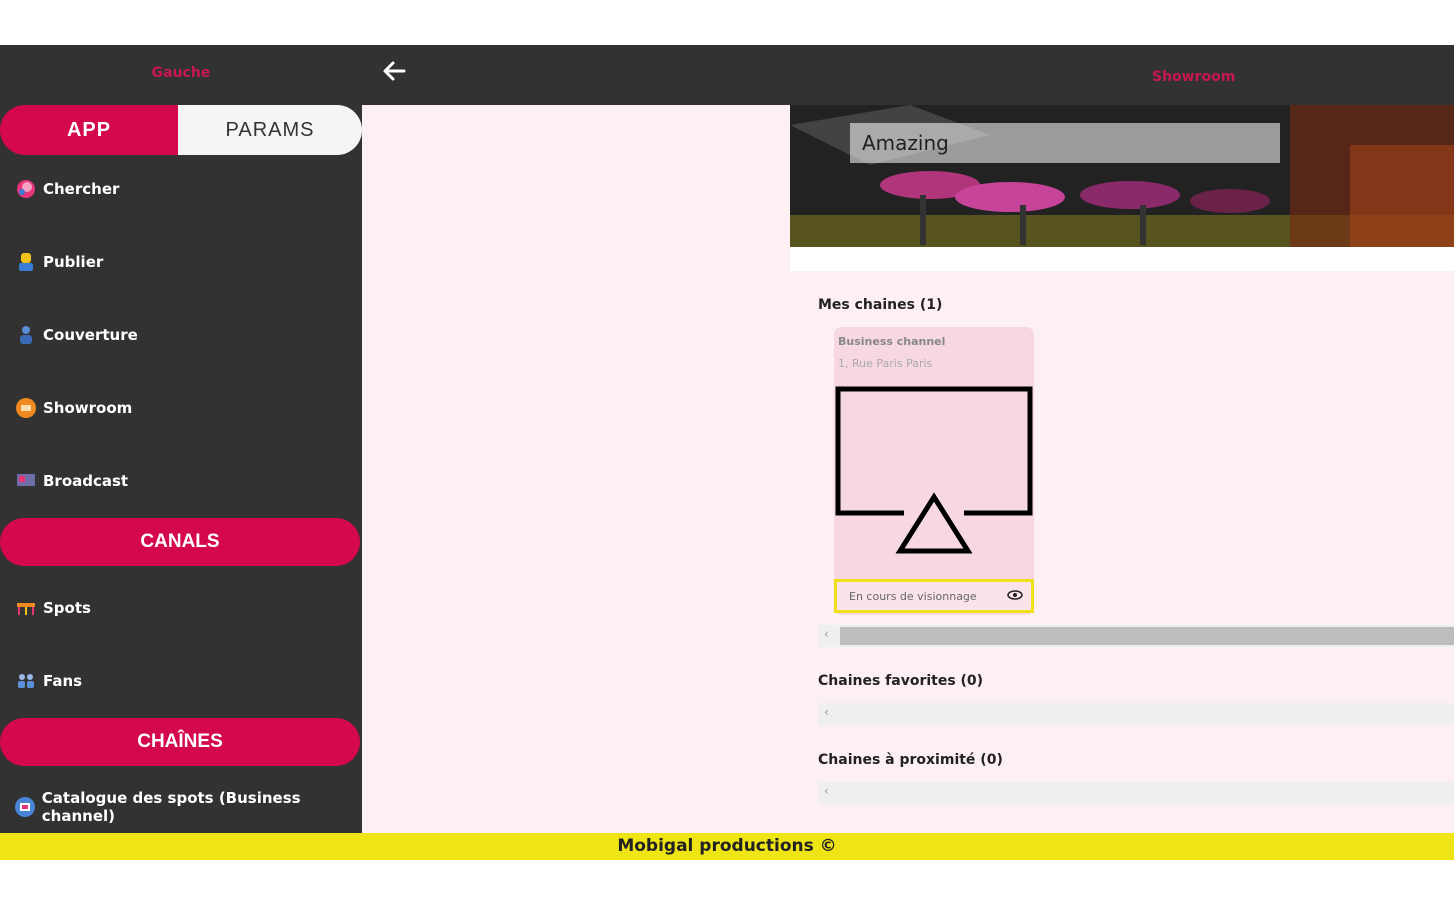 The image size is (1454, 900). I want to click on sidebar-item-spots: Spots, so click(52, 608).